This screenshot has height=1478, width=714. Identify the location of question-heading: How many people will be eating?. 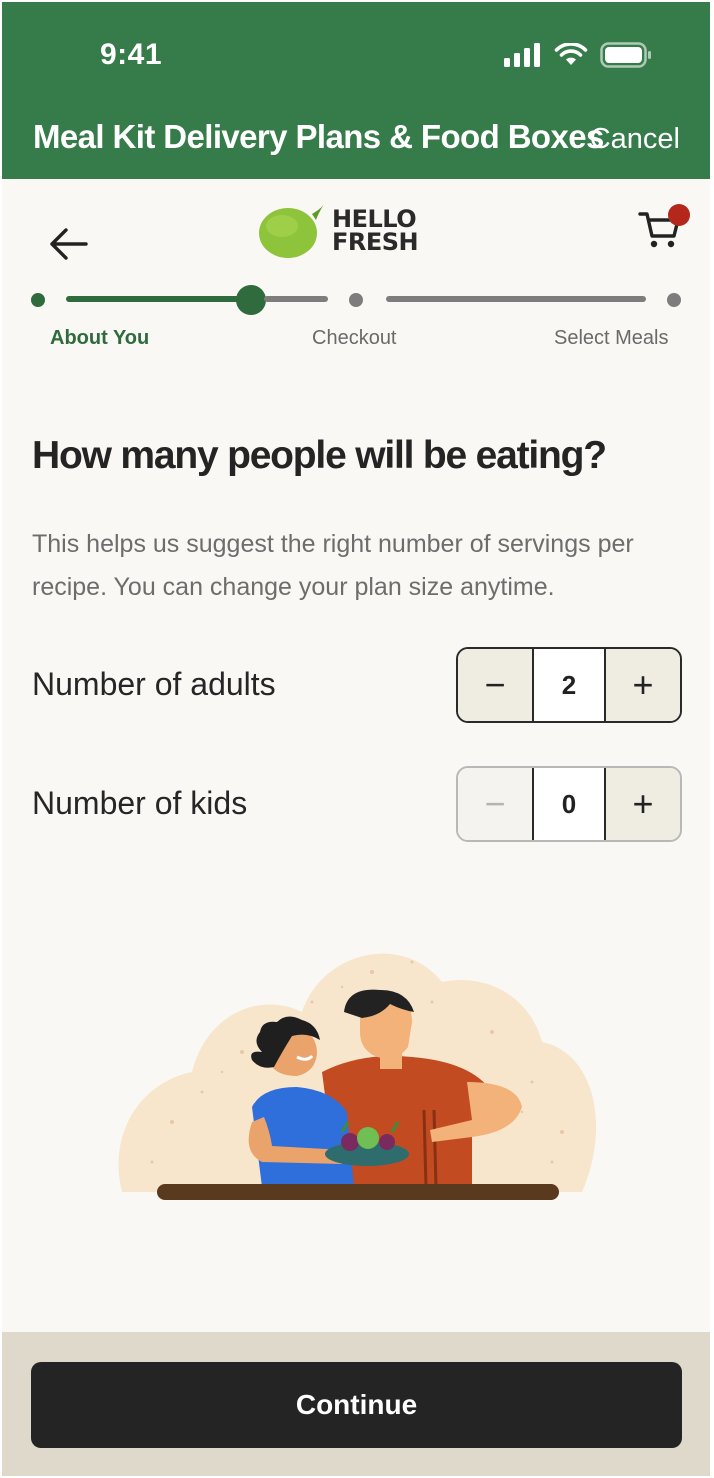
(319, 455).